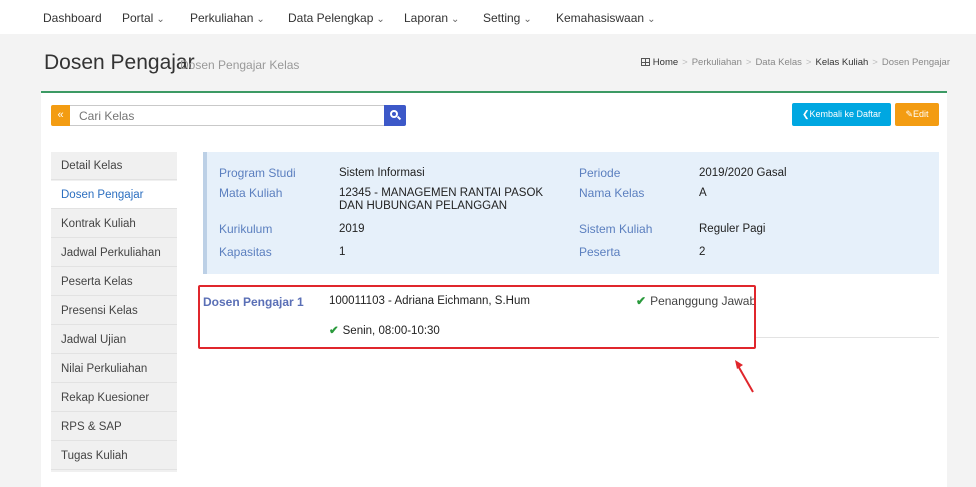  What do you see at coordinates (114, 398) in the screenshot?
I see `sidebar-item-rekap-kuesioner: Rekap Kuesioner` at bounding box center [114, 398].